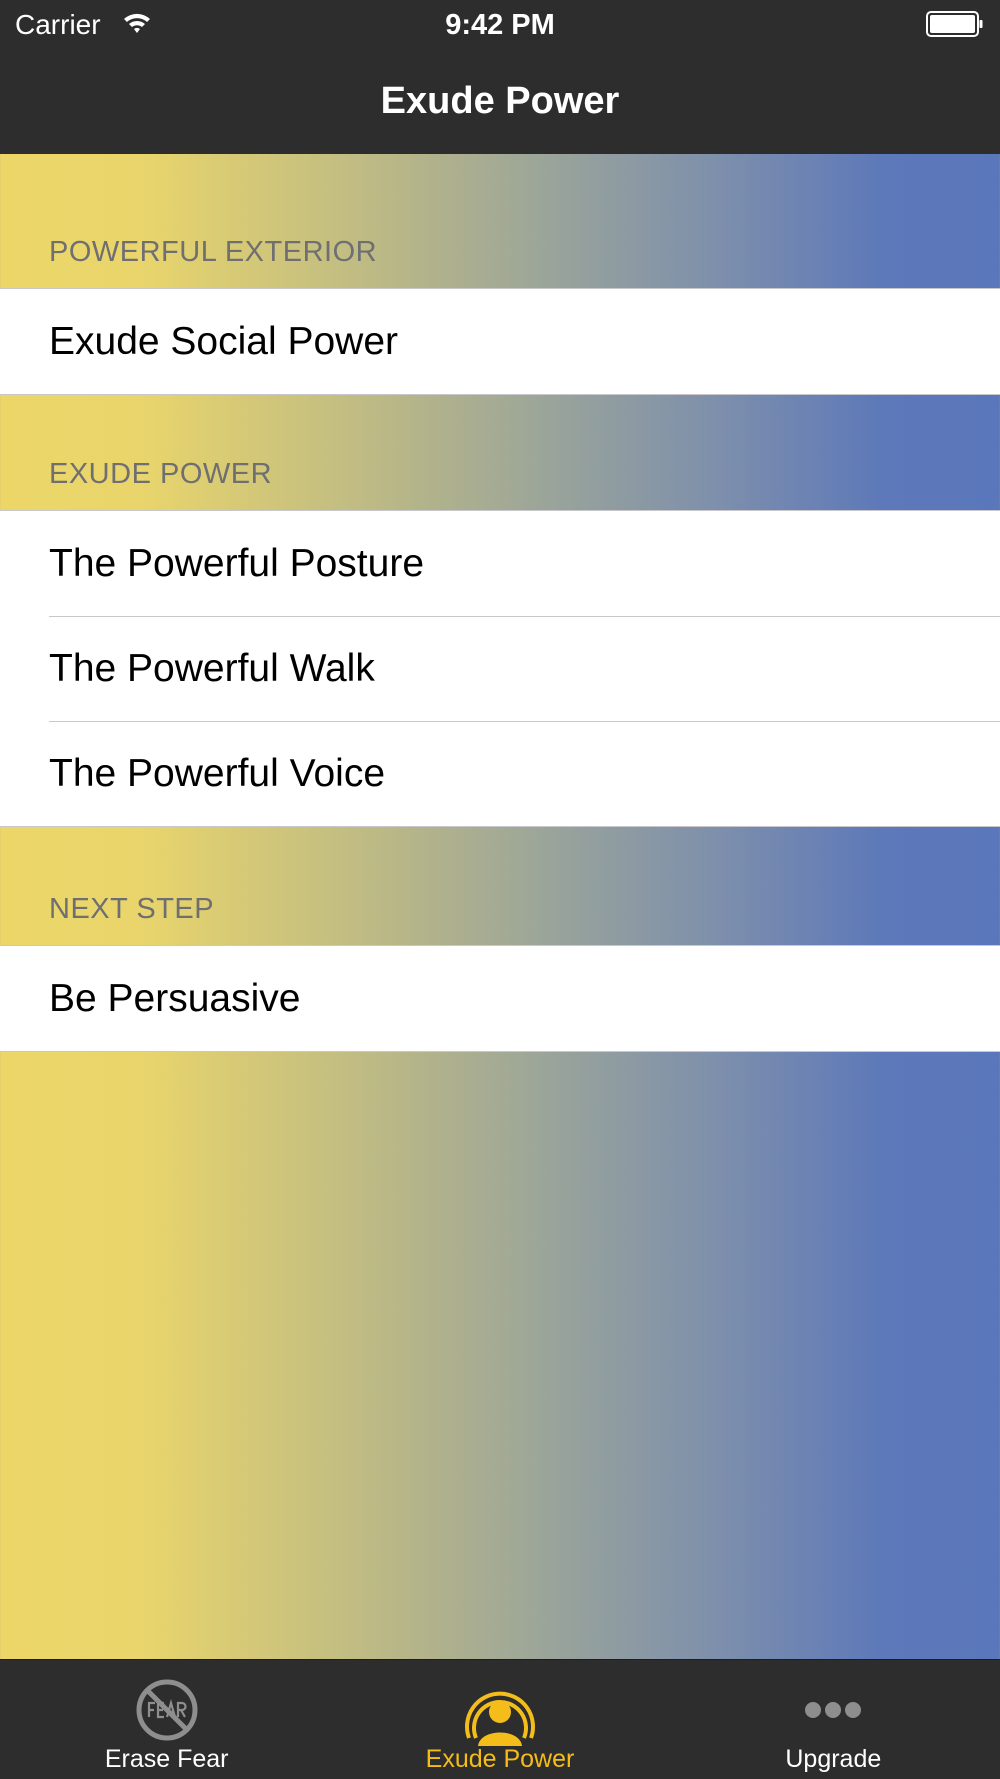  I want to click on list-item-label: The Powerful Voice, so click(217, 773).